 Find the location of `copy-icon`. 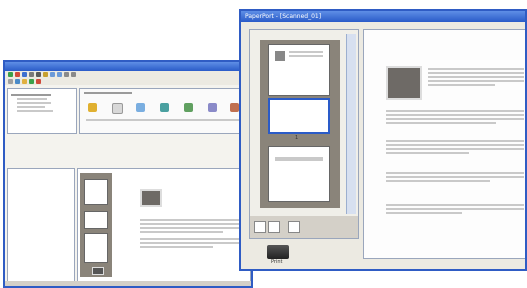

copy-icon is located at coordinates (17, 81).